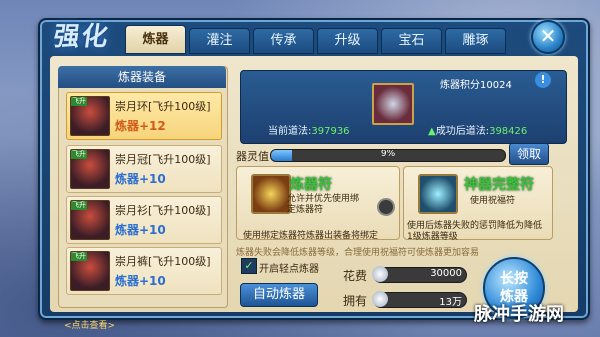 The height and width of the screenshot is (337, 600). What do you see at coordinates (283, 41) in the screenshot?
I see `tab-inherit: 传承` at bounding box center [283, 41].